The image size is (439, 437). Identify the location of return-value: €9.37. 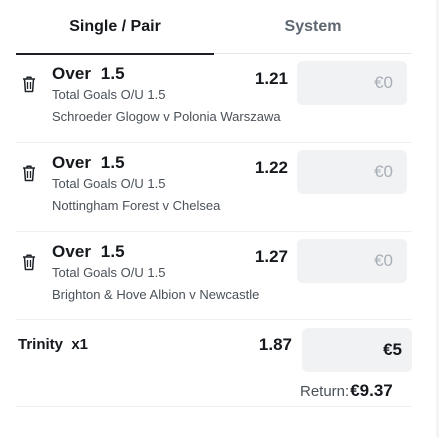
(371, 390).